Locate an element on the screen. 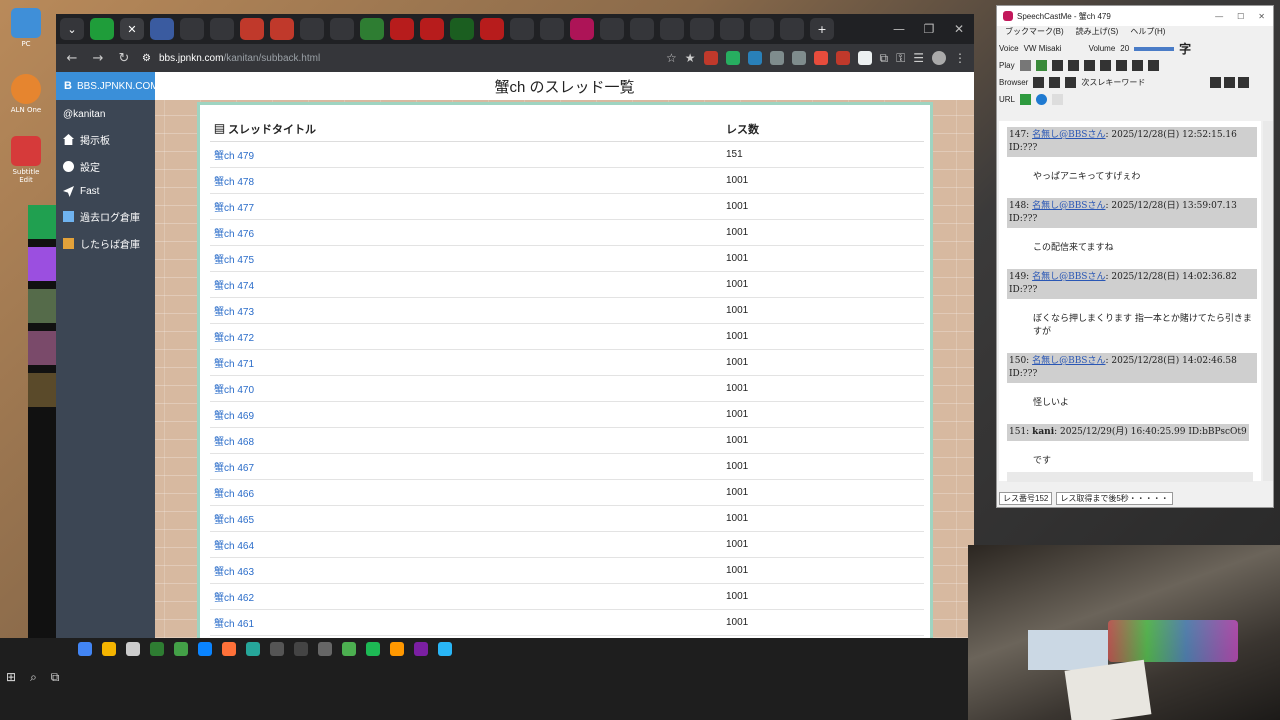  thread-link: 蟹ch 470 is located at coordinates (234, 390).